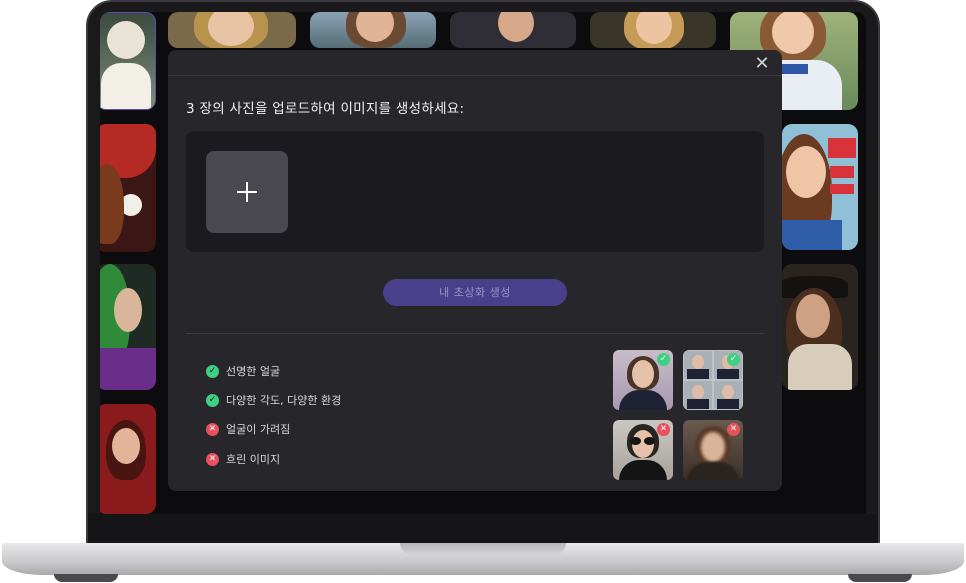 The width and height of the screenshot is (966, 583). What do you see at coordinates (128, 459) in the screenshot?
I see `gallery-portrait-red` at bounding box center [128, 459].